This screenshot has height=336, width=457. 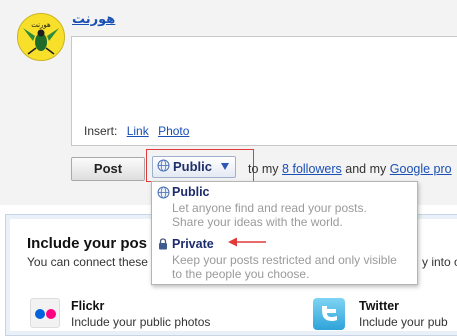 I want to click on option-description: to the people you choose., so click(x=241, y=274).